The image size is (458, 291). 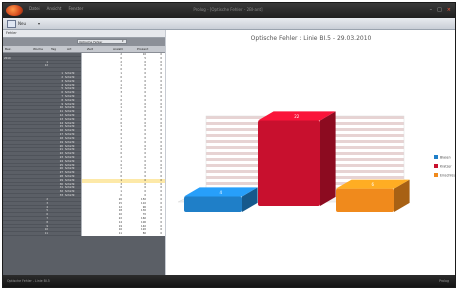 I want to click on close-icon: ×, so click(x=449, y=10).